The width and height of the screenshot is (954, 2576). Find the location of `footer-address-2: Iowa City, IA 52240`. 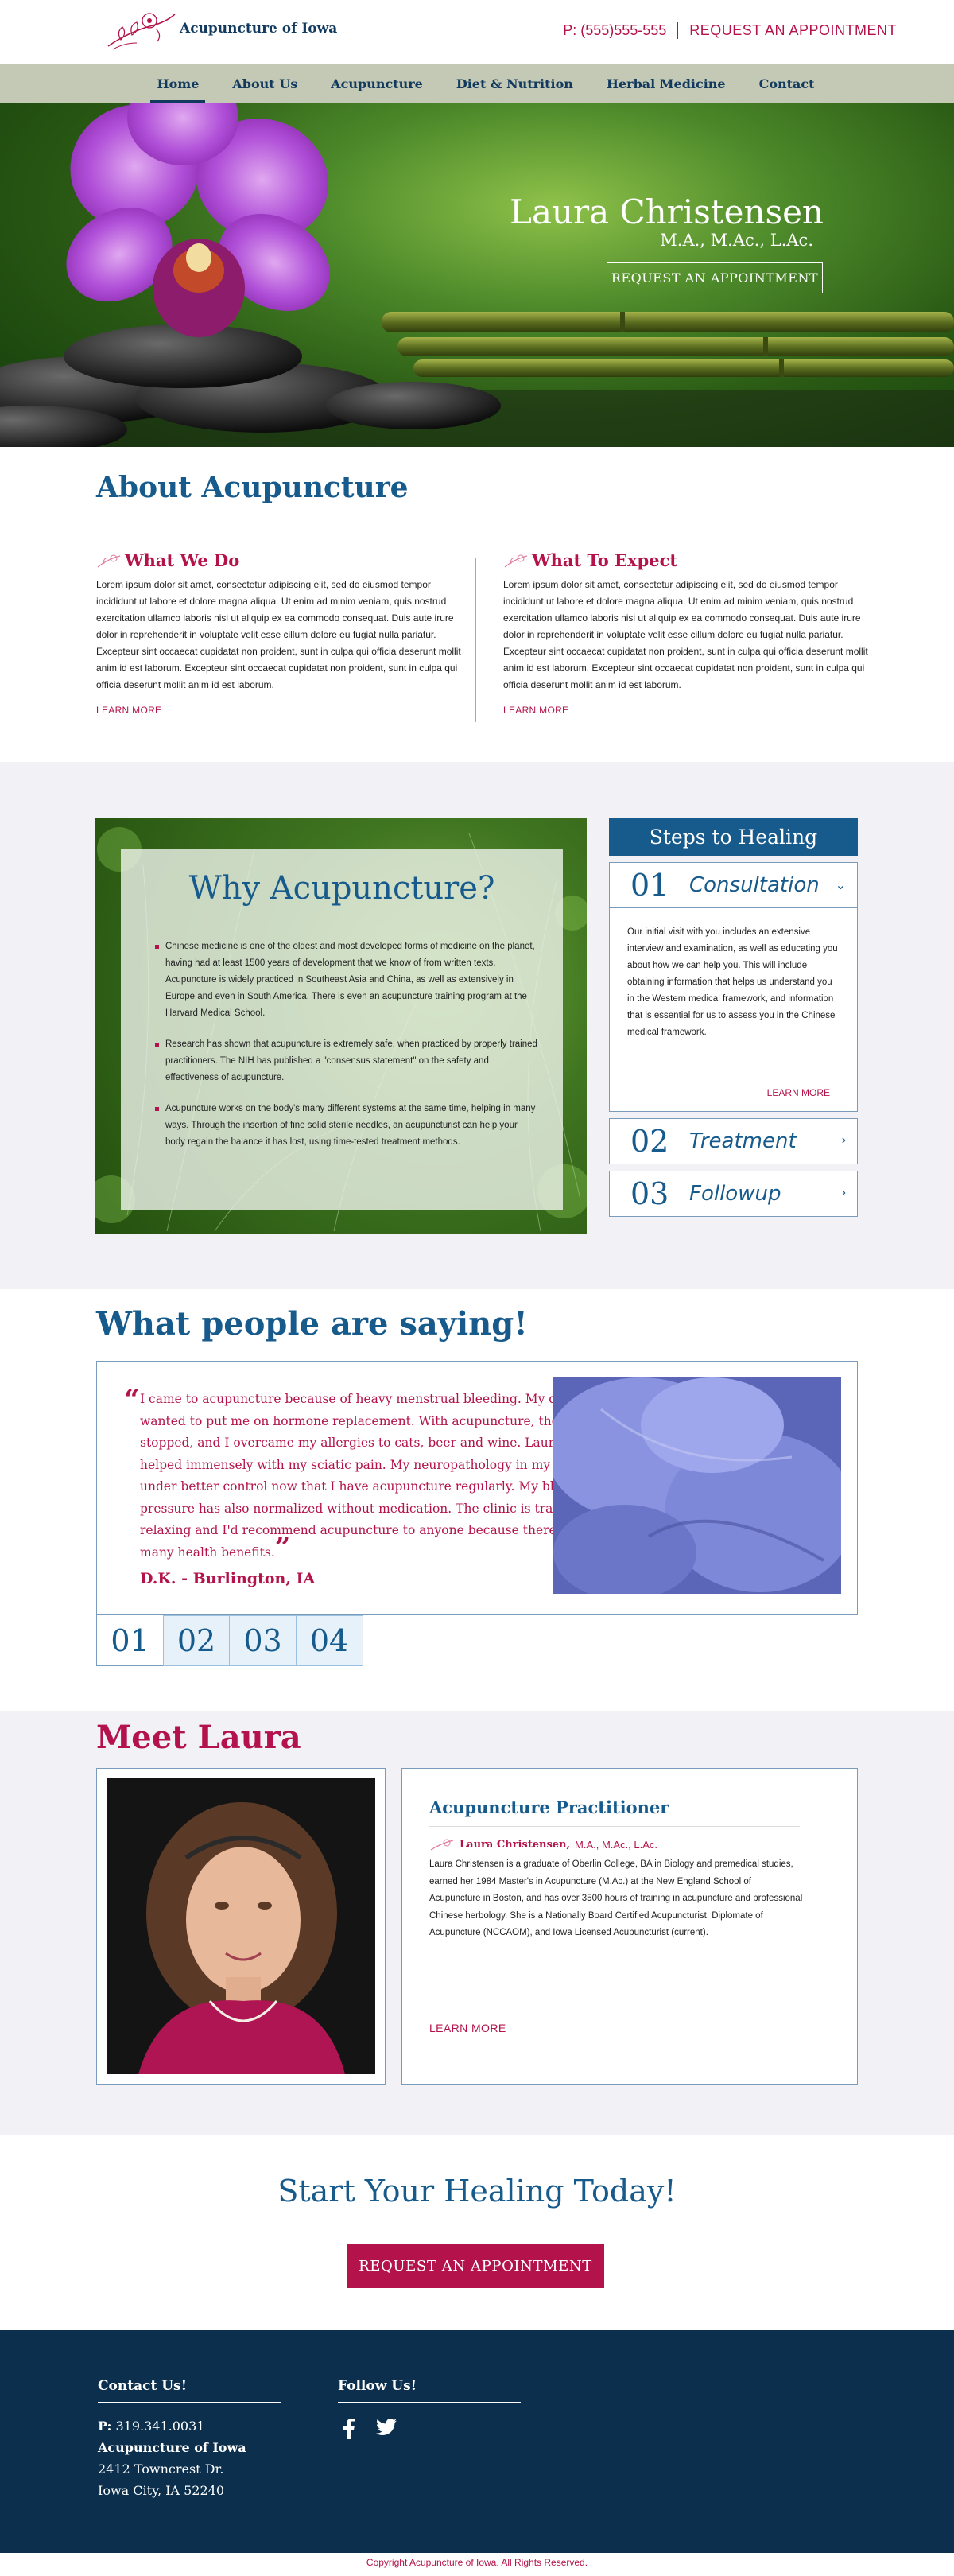

footer-address-2: Iowa City, IA 52240 is located at coordinates (161, 2490).